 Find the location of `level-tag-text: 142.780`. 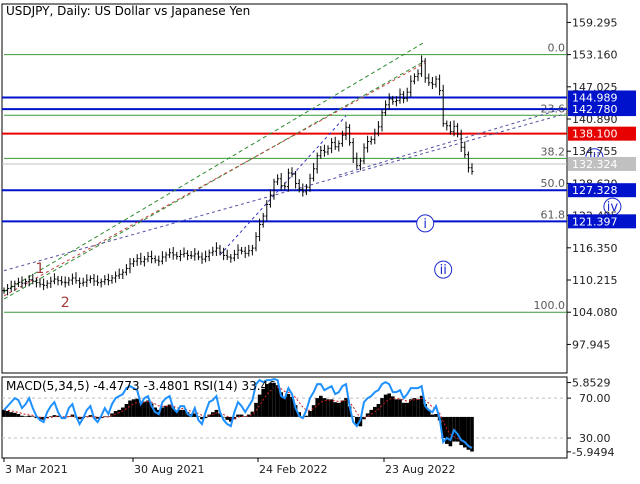

level-tag-text: 142.780 is located at coordinates (595, 109).